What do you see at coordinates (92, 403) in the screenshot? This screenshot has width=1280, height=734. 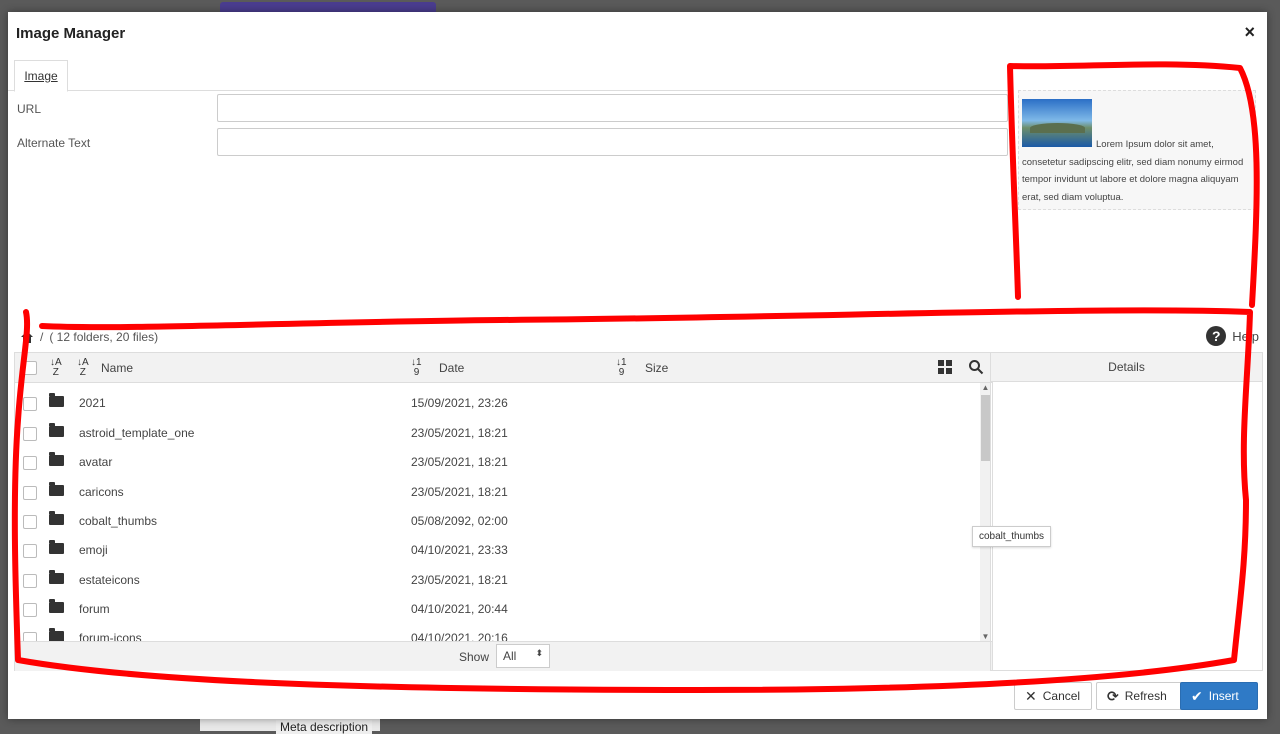 I see `file-name: 2021` at bounding box center [92, 403].